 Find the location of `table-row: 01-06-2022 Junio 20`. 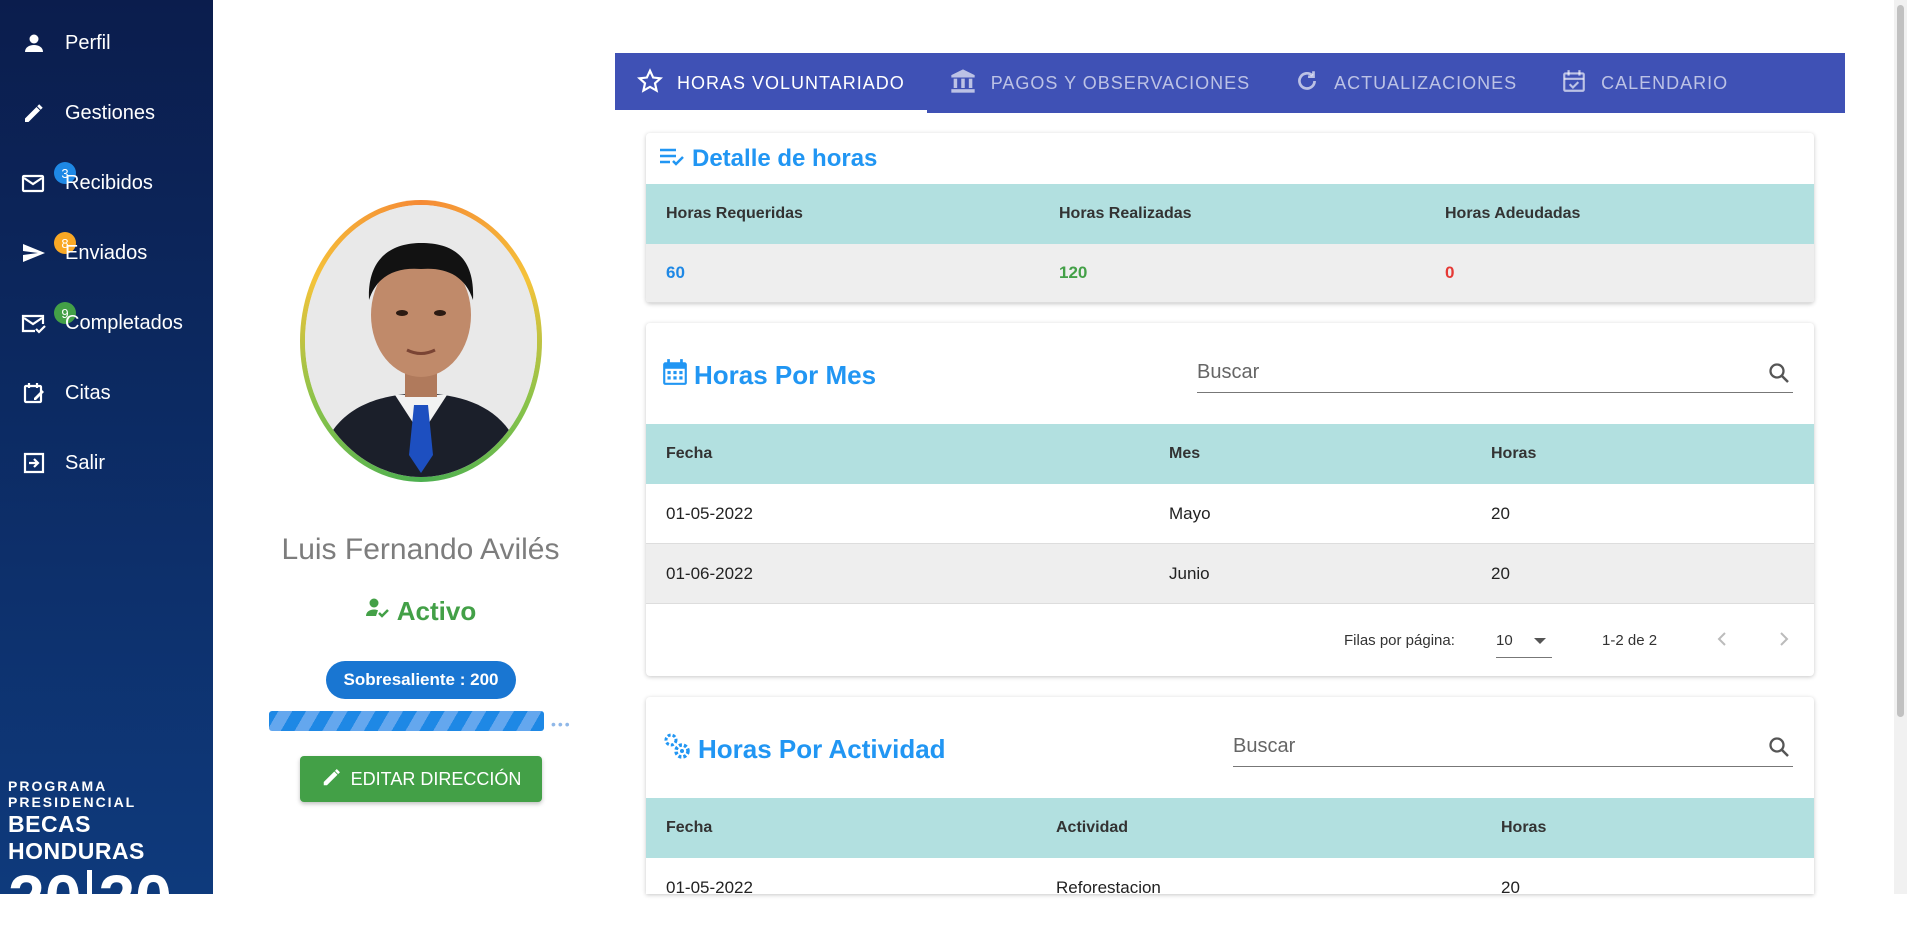

table-row: 01-06-2022 Junio 20 is located at coordinates (1230, 574).